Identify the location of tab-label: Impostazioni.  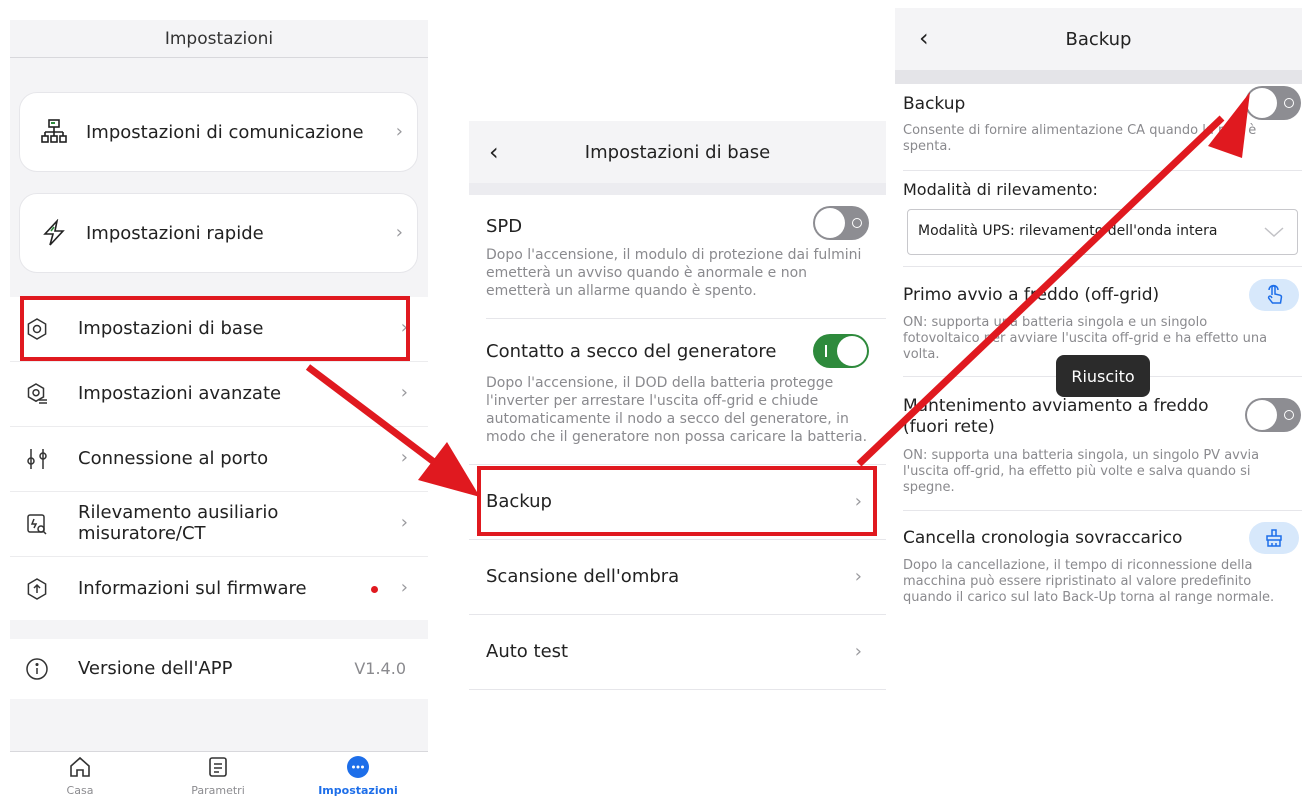
(358, 790).